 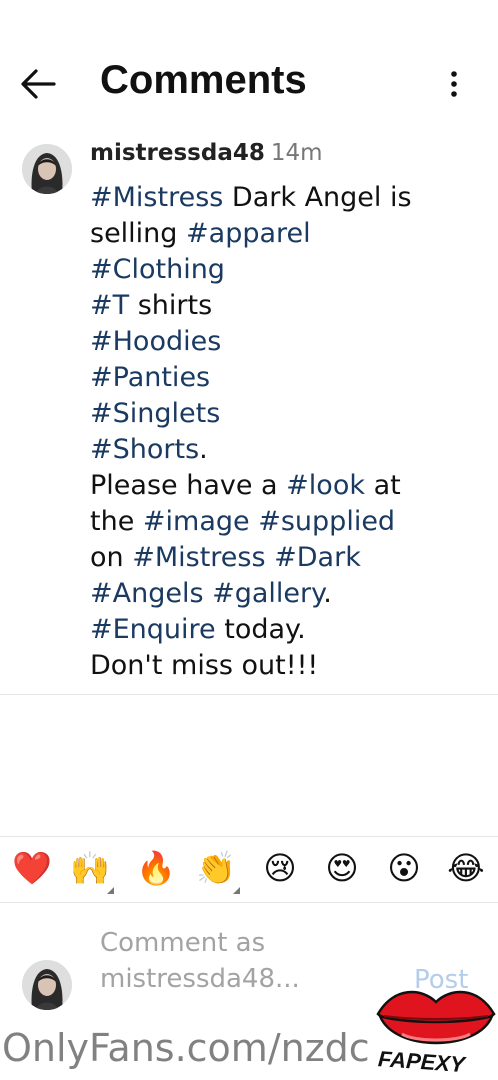 I want to click on comment-text-segment: at, so click(x=382, y=485).